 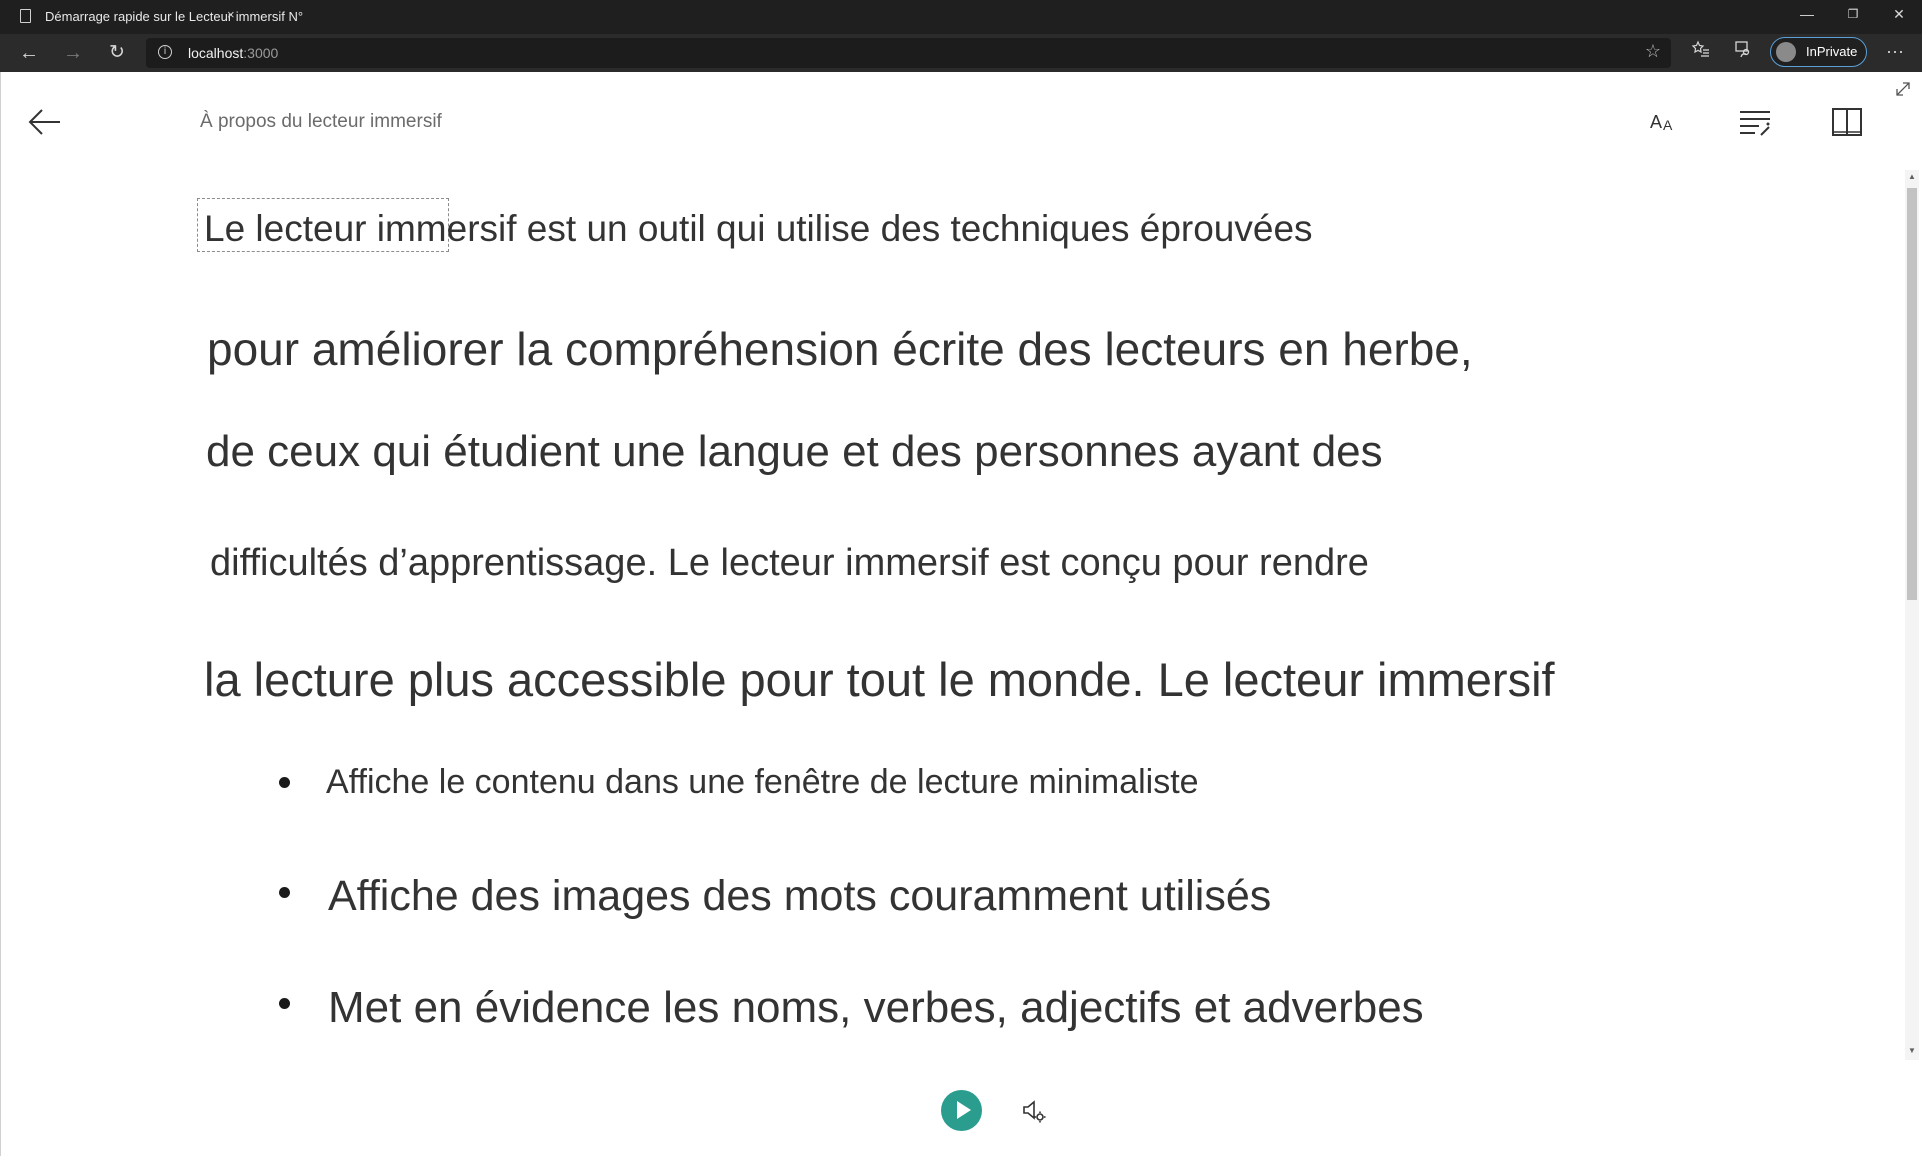 What do you see at coordinates (73, 53) in the screenshot?
I see `forward-nav-icon: →` at bounding box center [73, 53].